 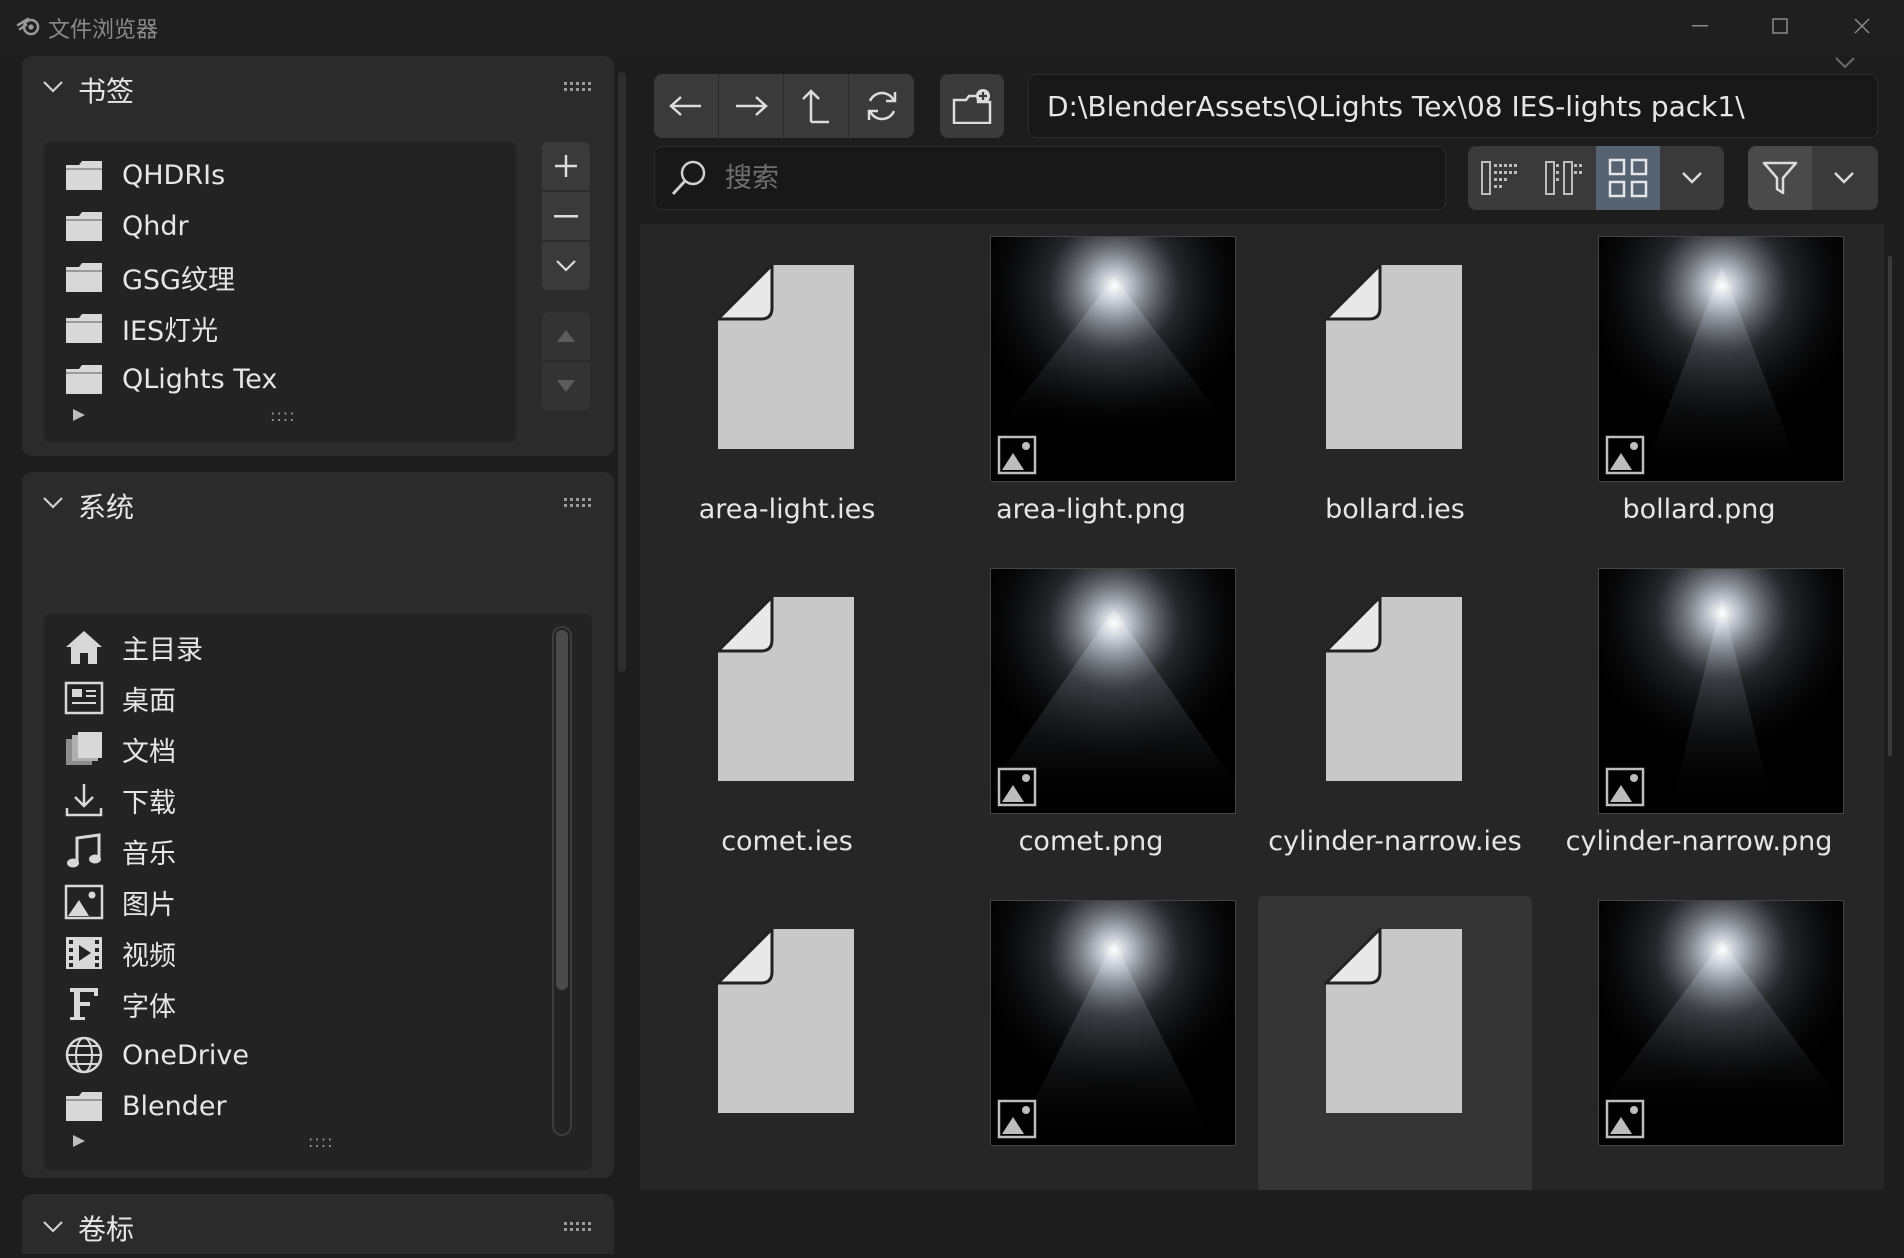 I want to click on horizontal-list-button, so click(x=1564, y=178).